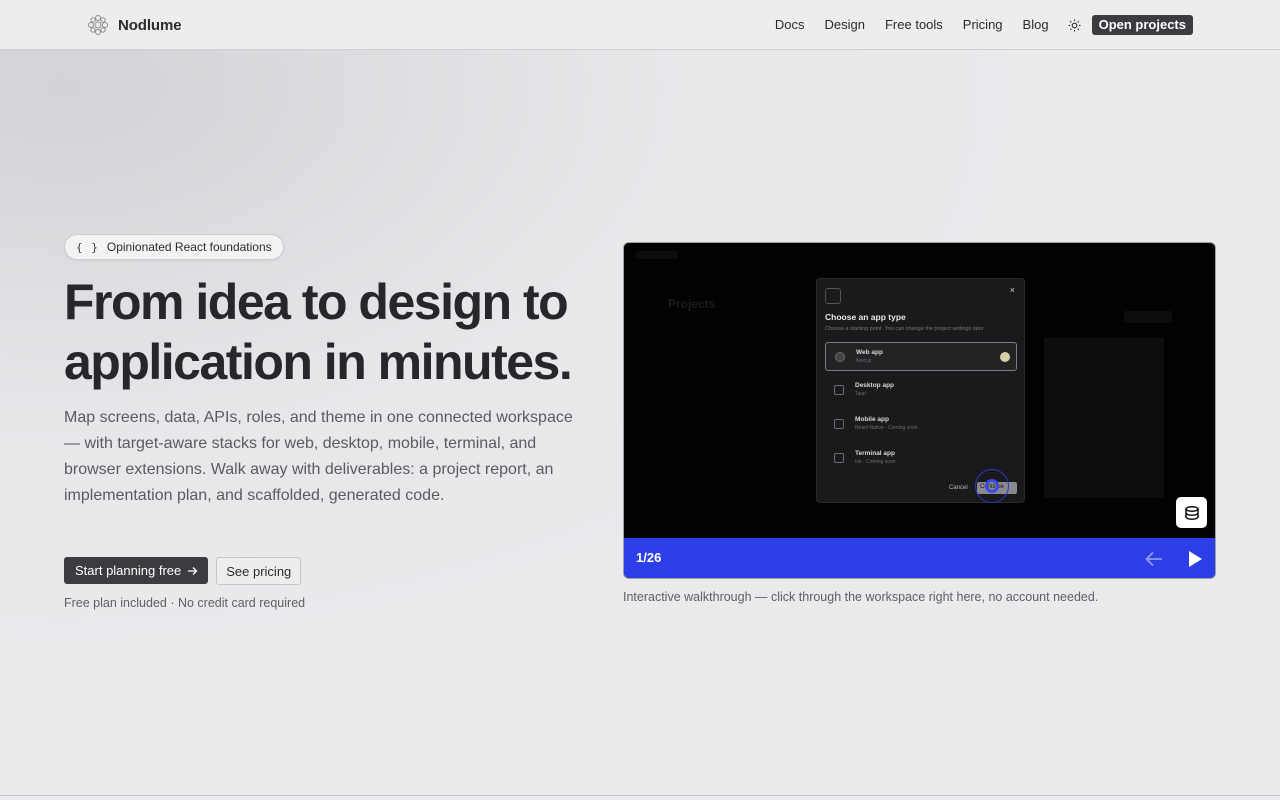 This screenshot has width=1280, height=800. Describe the element at coordinates (1104, 418) in the screenshot. I see `background-panel` at that location.